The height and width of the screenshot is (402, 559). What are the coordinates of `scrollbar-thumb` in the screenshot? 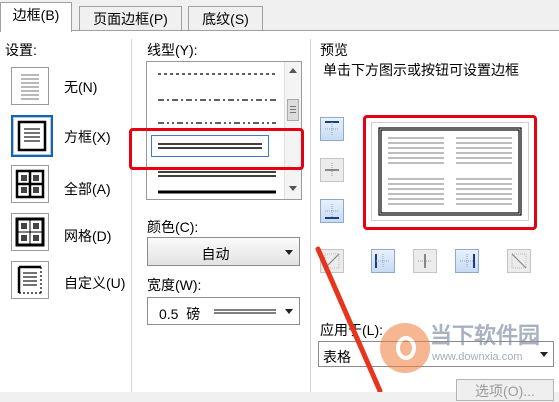 It's located at (293, 110).